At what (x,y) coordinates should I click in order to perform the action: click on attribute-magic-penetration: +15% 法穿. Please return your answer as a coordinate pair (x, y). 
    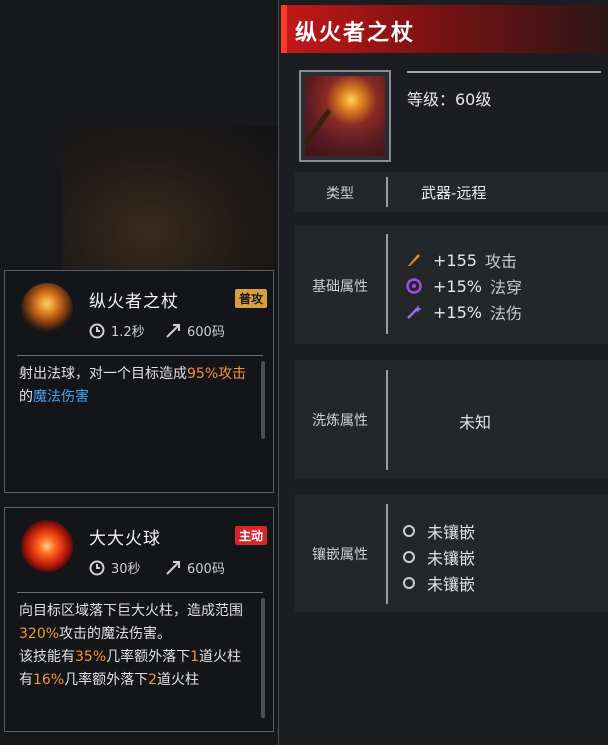
    Looking at the image, I should click on (463, 286).